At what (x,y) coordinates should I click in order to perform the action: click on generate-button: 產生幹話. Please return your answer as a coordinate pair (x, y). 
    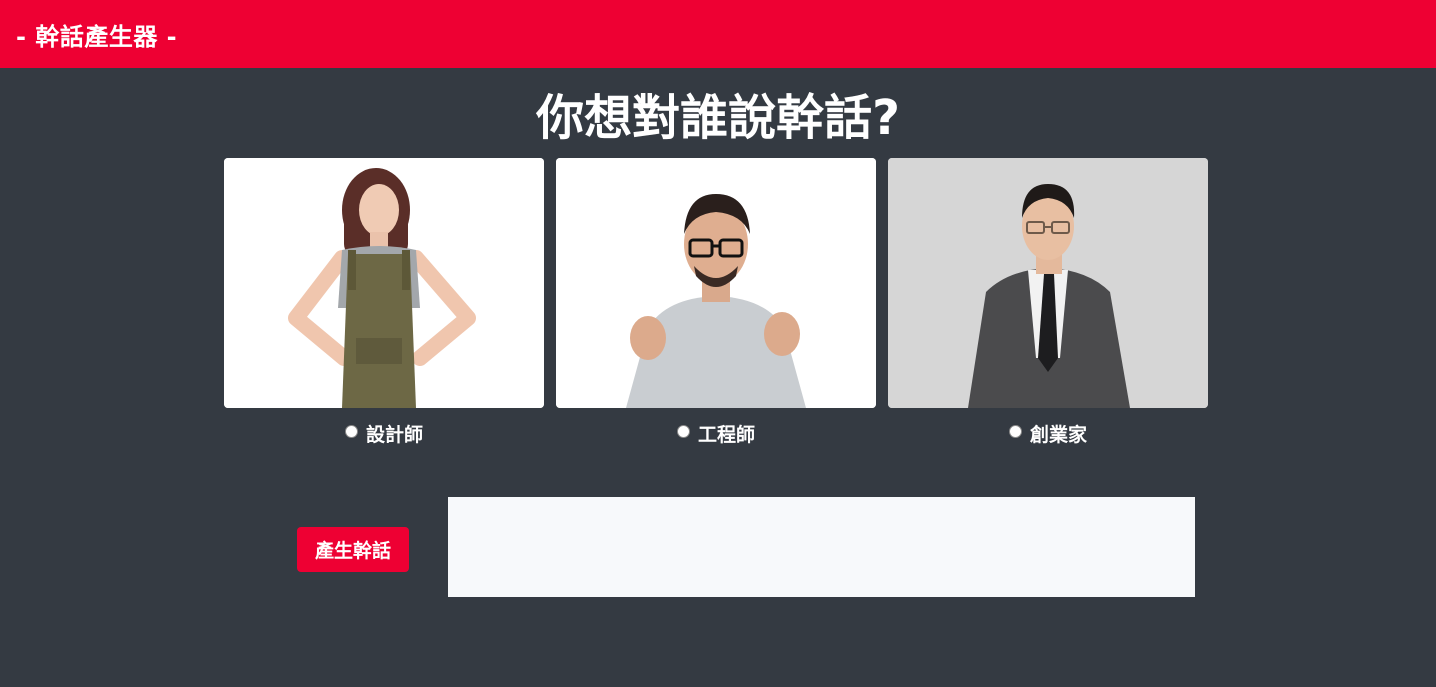
    Looking at the image, I should click on (353, 549).